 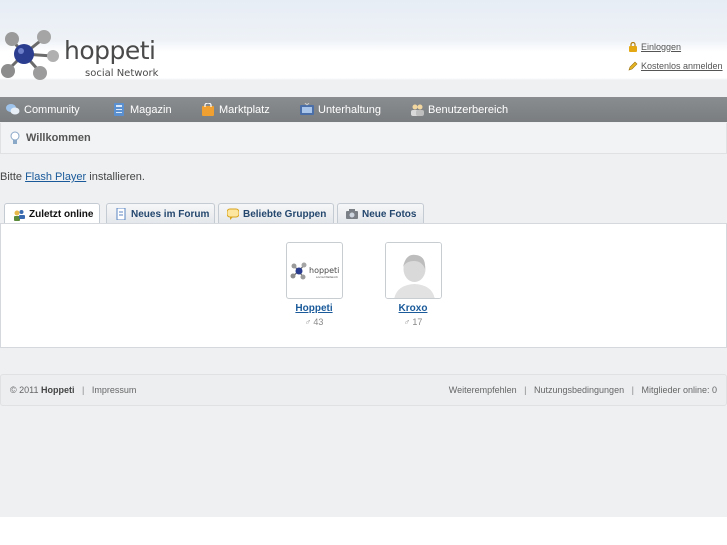 I want to click on shopping-bag-icon, so click(x=208, y=109).